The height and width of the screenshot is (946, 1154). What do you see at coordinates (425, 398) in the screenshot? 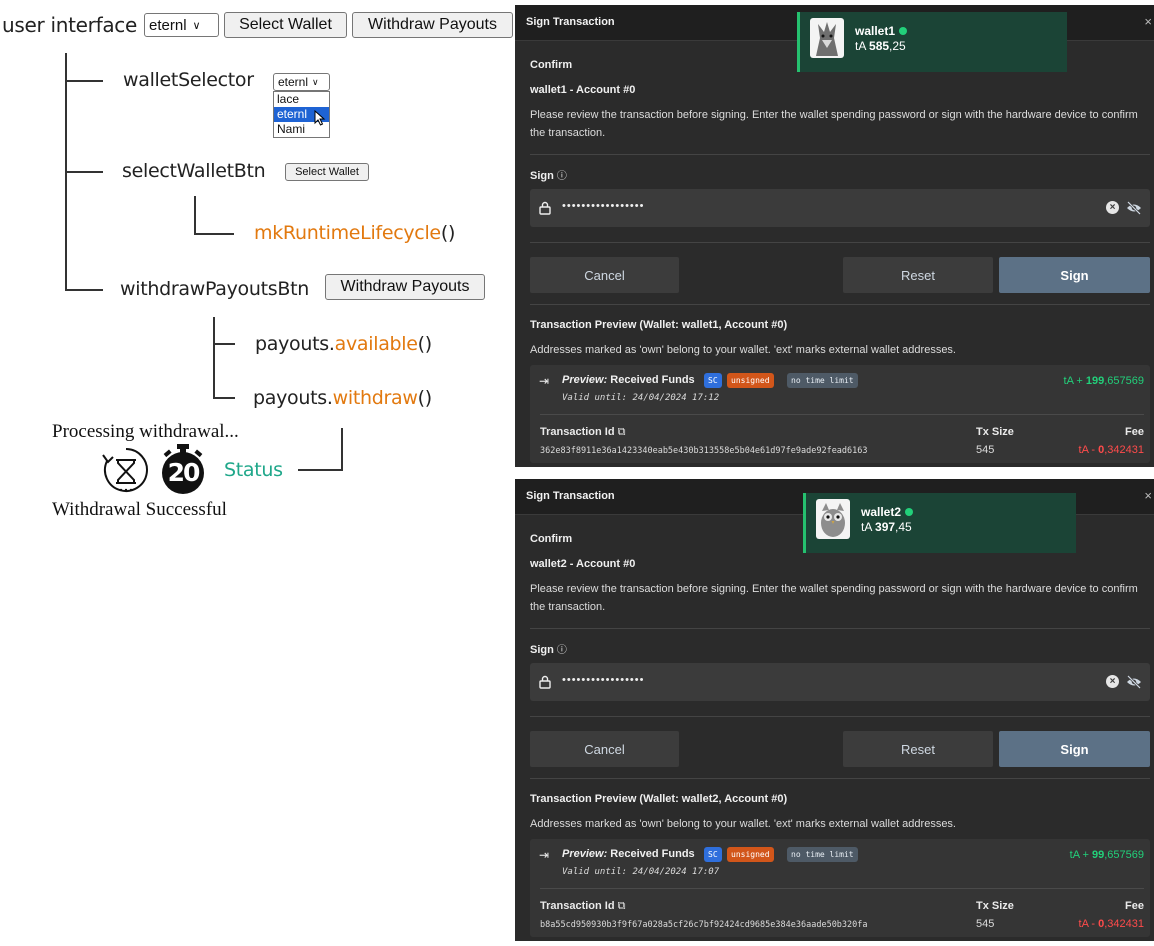
I see `withdraw-parens: ()` at bounding box center [425, 398].